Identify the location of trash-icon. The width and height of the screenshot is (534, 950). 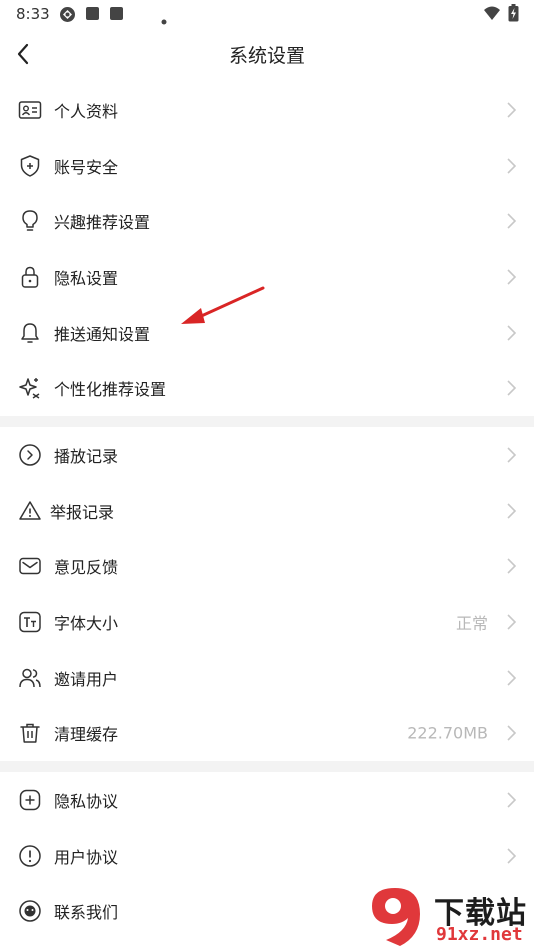
(30, 734).